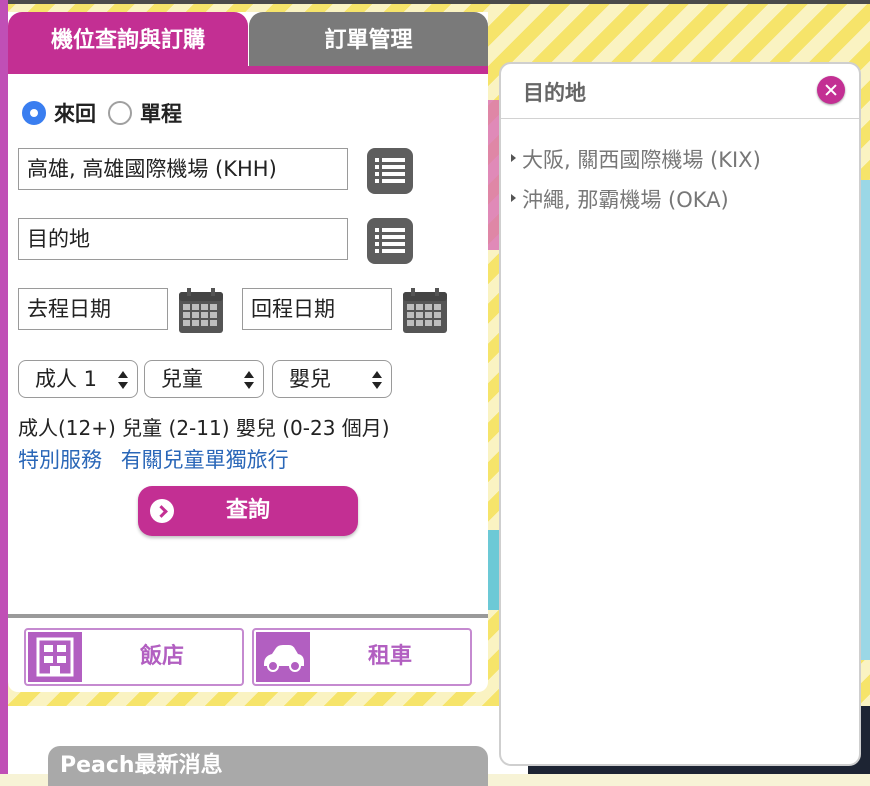  Describe the element at coordinates (4, 387) in the screenshot. I see `left-accent-strip` at that location.